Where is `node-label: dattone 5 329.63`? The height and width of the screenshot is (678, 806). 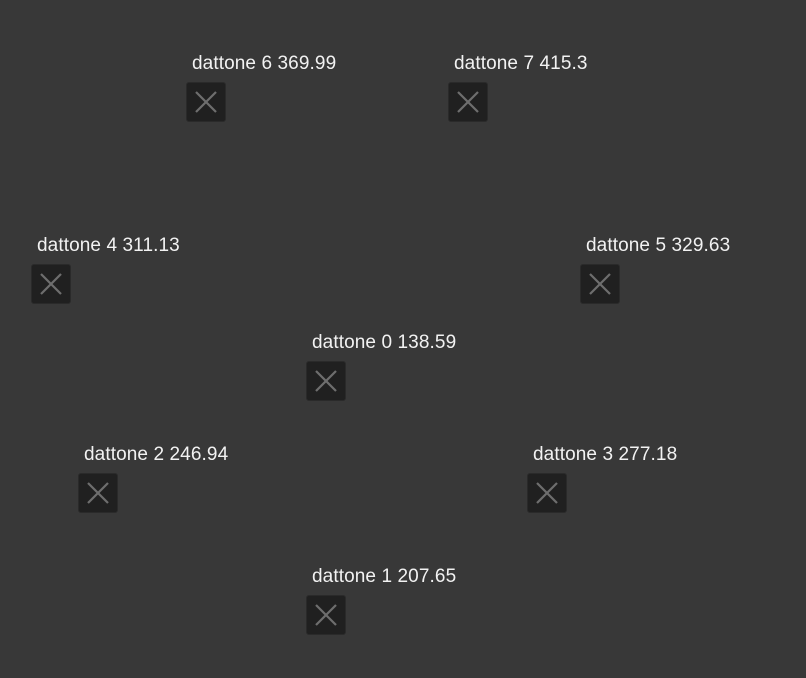
node-label: dattone 5 329.63 is located at coordinates (658, 245).